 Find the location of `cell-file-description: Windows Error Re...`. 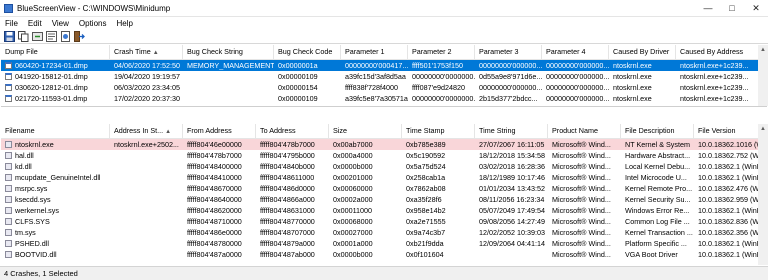

cell-file-description: Windows Error Re... is located at coordinates (657, 210).